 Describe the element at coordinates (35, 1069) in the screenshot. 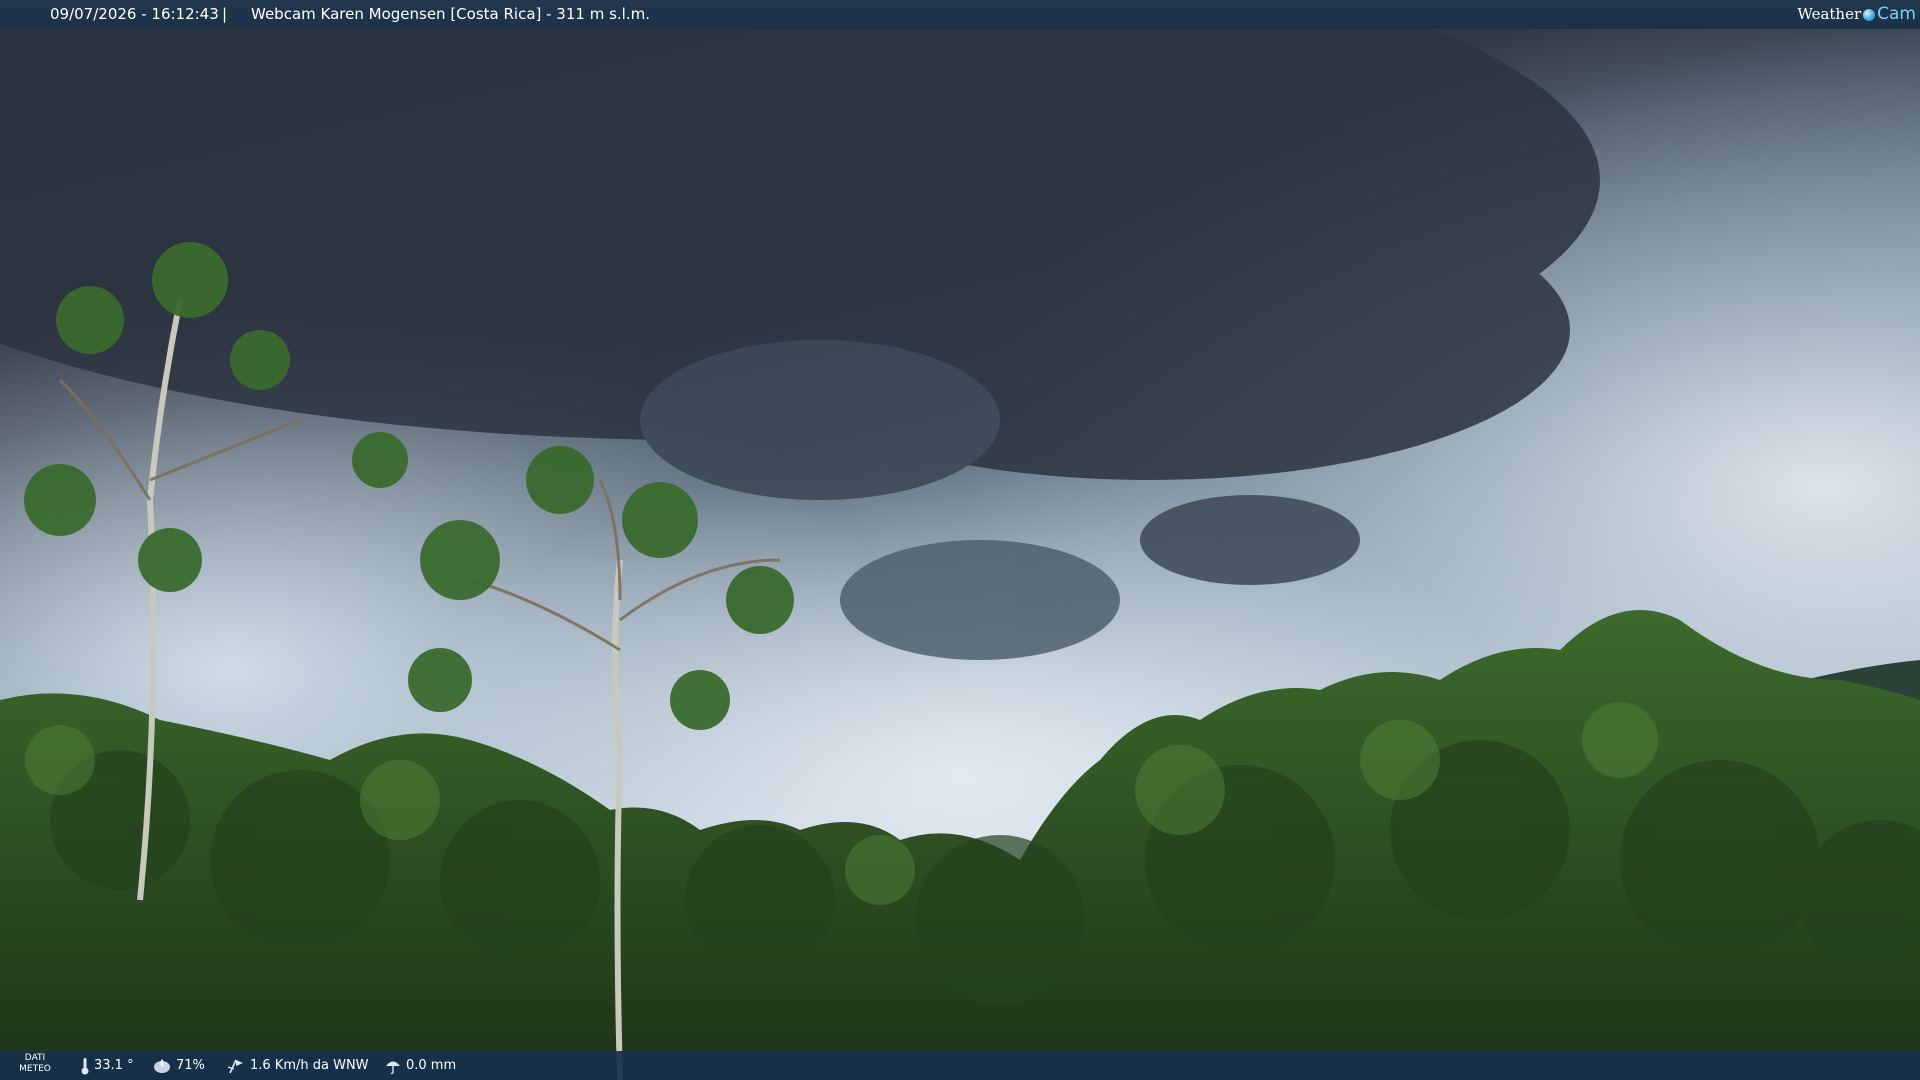

I see `meteo-label-line2: METEO` at that location.